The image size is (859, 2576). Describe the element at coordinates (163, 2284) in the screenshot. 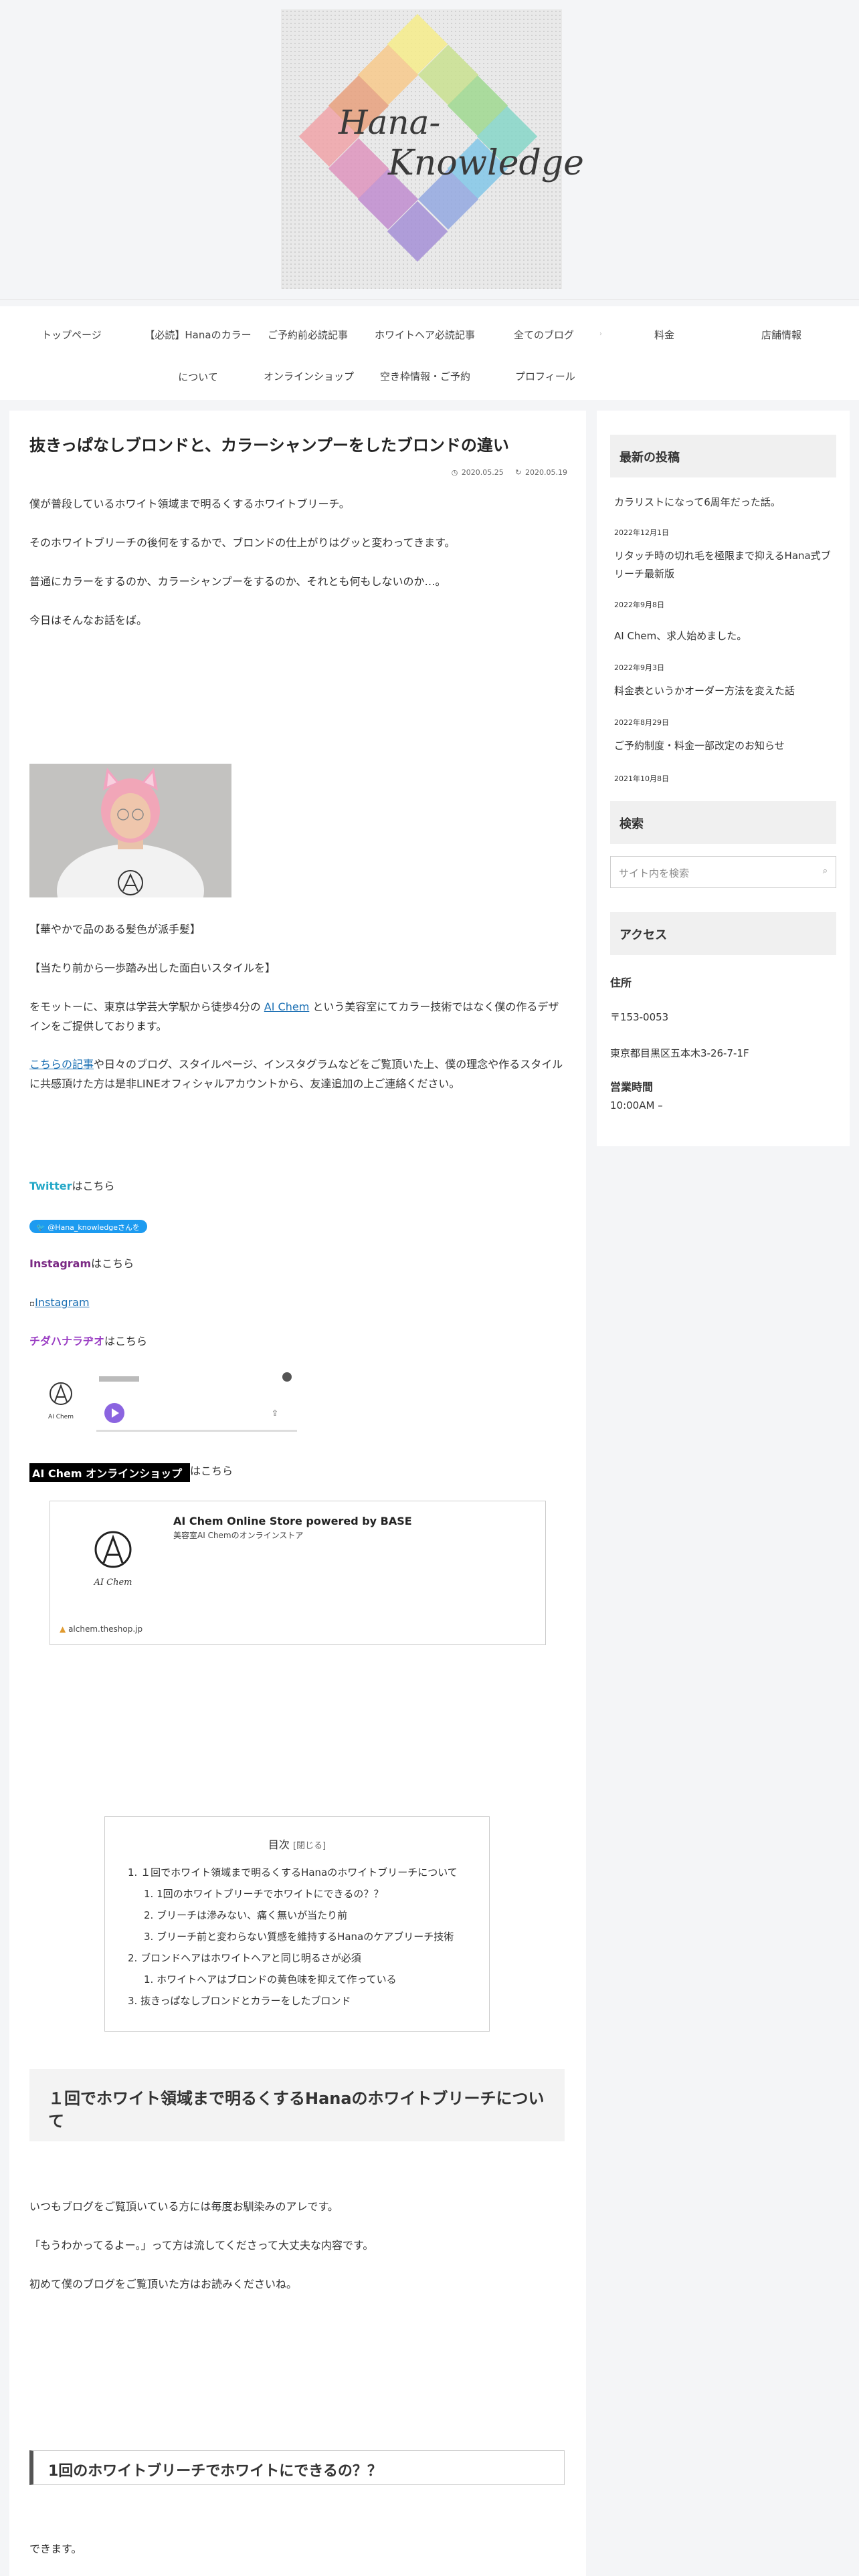

I see `paragraph: 初めて僕のブログをご覧頂いた方はお読みくださいね。` at that location.